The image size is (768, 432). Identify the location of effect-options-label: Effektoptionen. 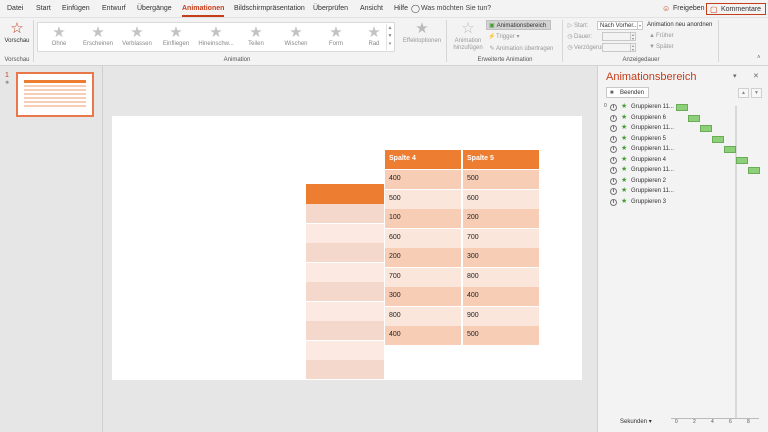
(422, 41).